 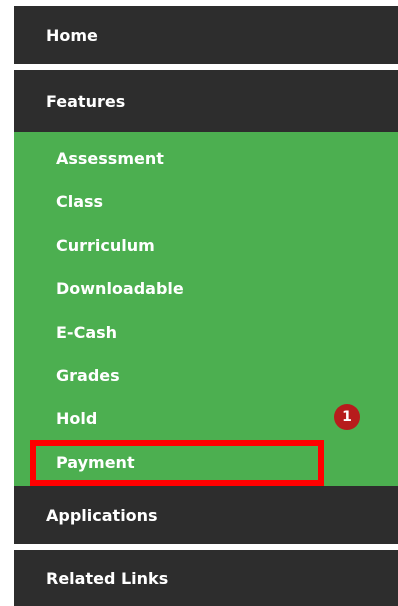 What do you see at coordinates (86, 101) in the screenshot?
I see `nav-item-features-label: Features` at bounding box center [86, 101].